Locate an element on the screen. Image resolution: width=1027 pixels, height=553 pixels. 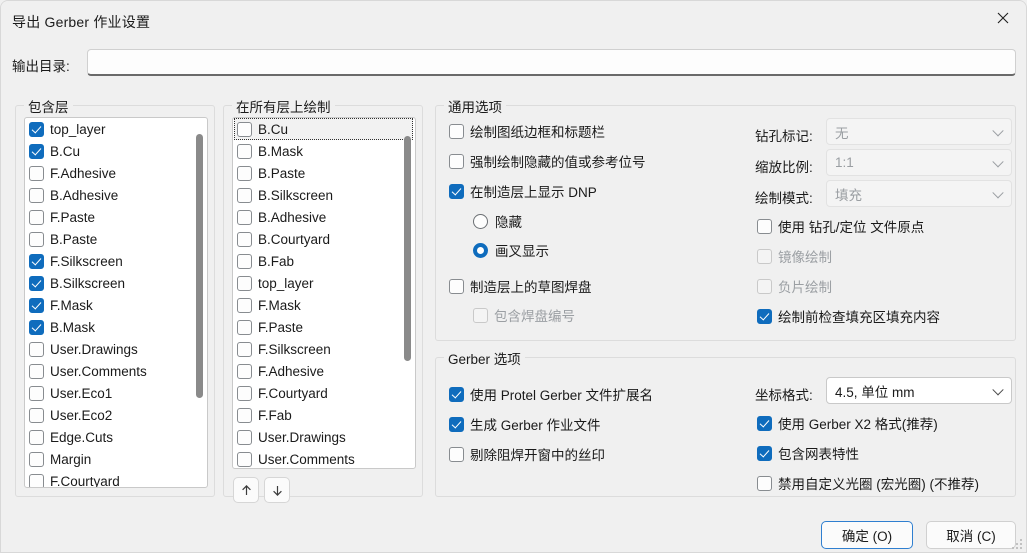
option-gerber-x2: 使用 Gerber X2 格式(推荐) is located at coordinates (847, 423).